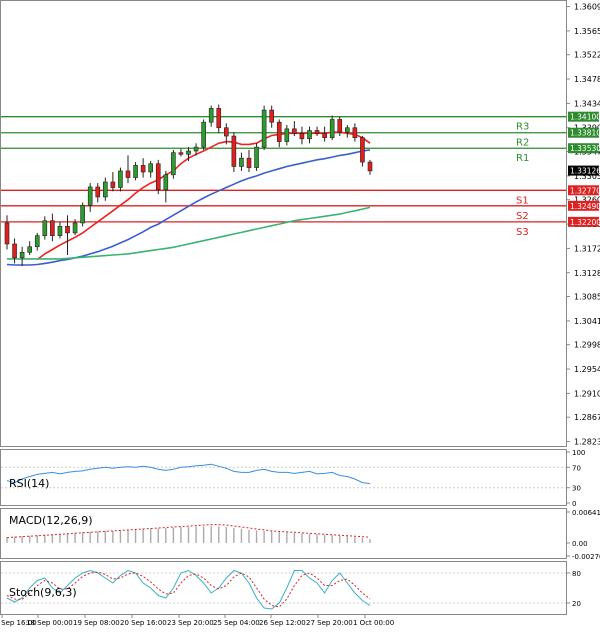 The width and height of the screenshot is (600, 634). I want to click on panel-tick-label: 20, so click(576, 604).